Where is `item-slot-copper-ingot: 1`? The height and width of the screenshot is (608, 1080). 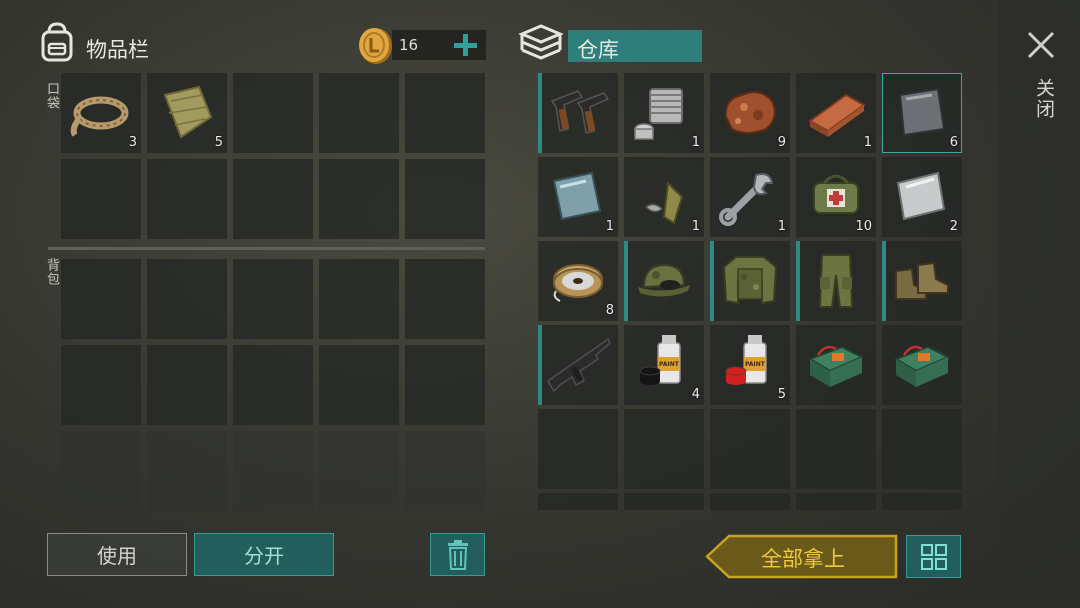
item-slot-copper-ingot: 1 is located at coordinates (836, 113).